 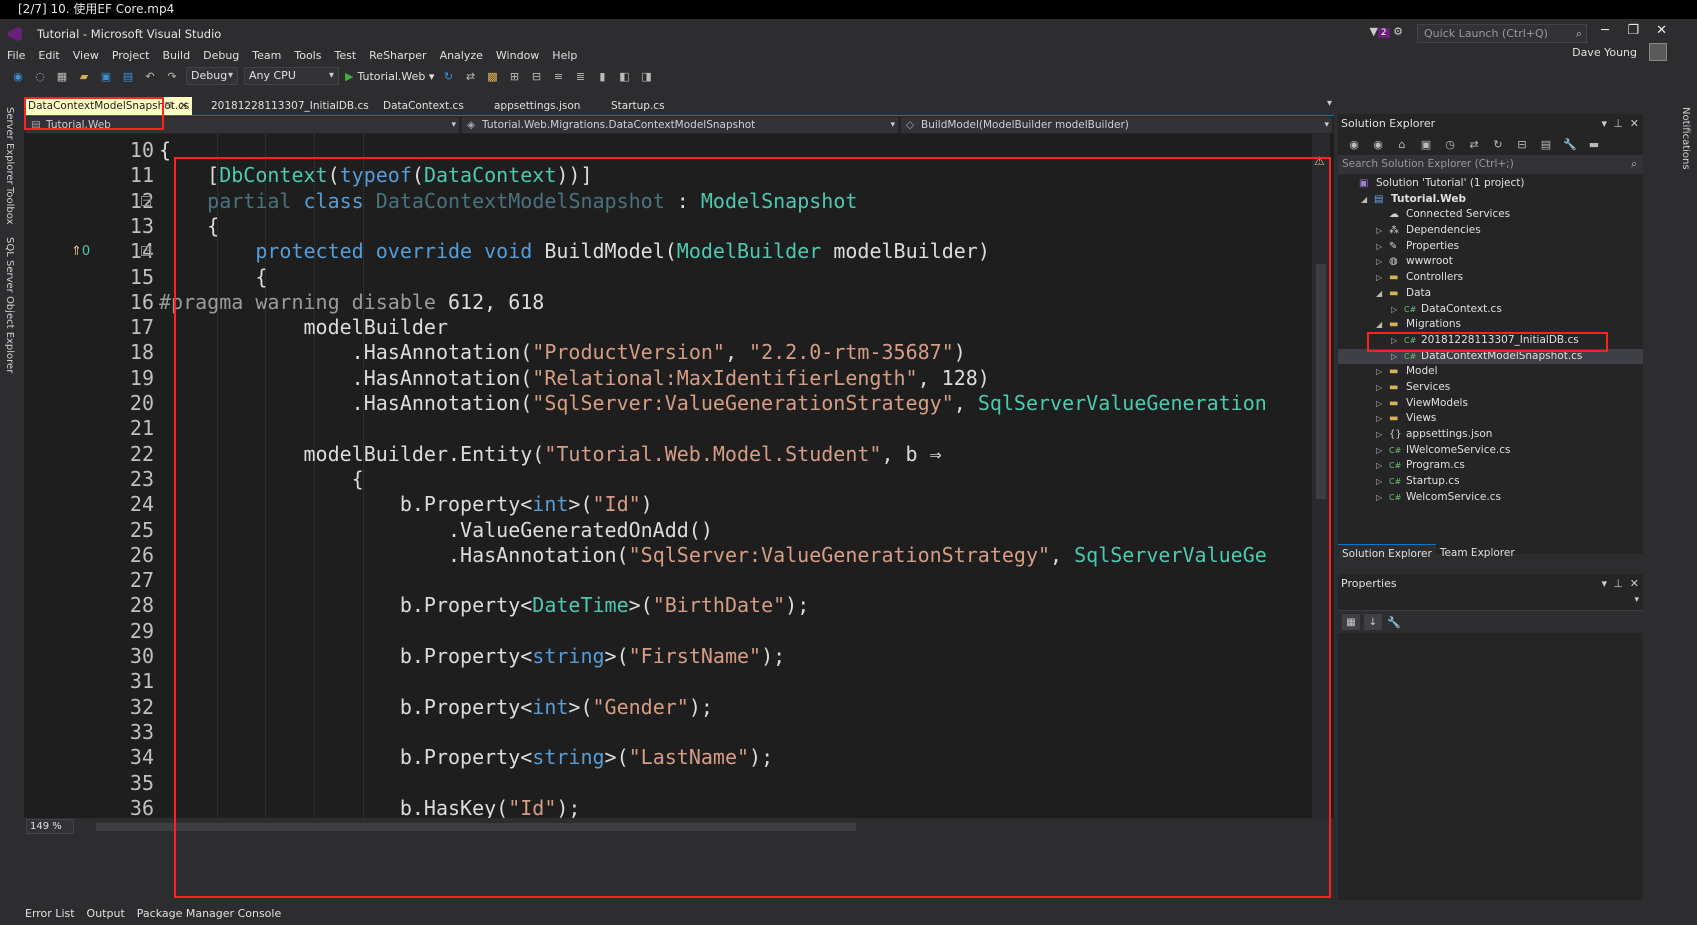 I want to click on menu-item-resharper: ReSharper, so click(x=397, y=55).